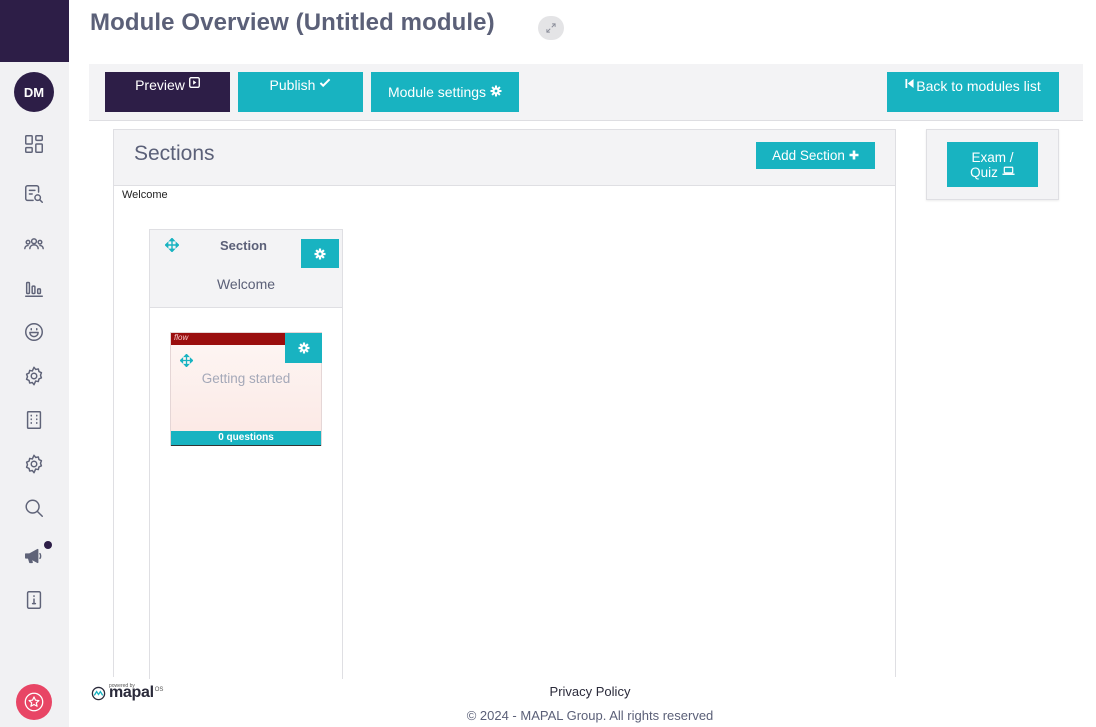 The height and width of the screenshot is (727, 1096). I want to click on exam-label-line2: Quiz, so click(984, 172).